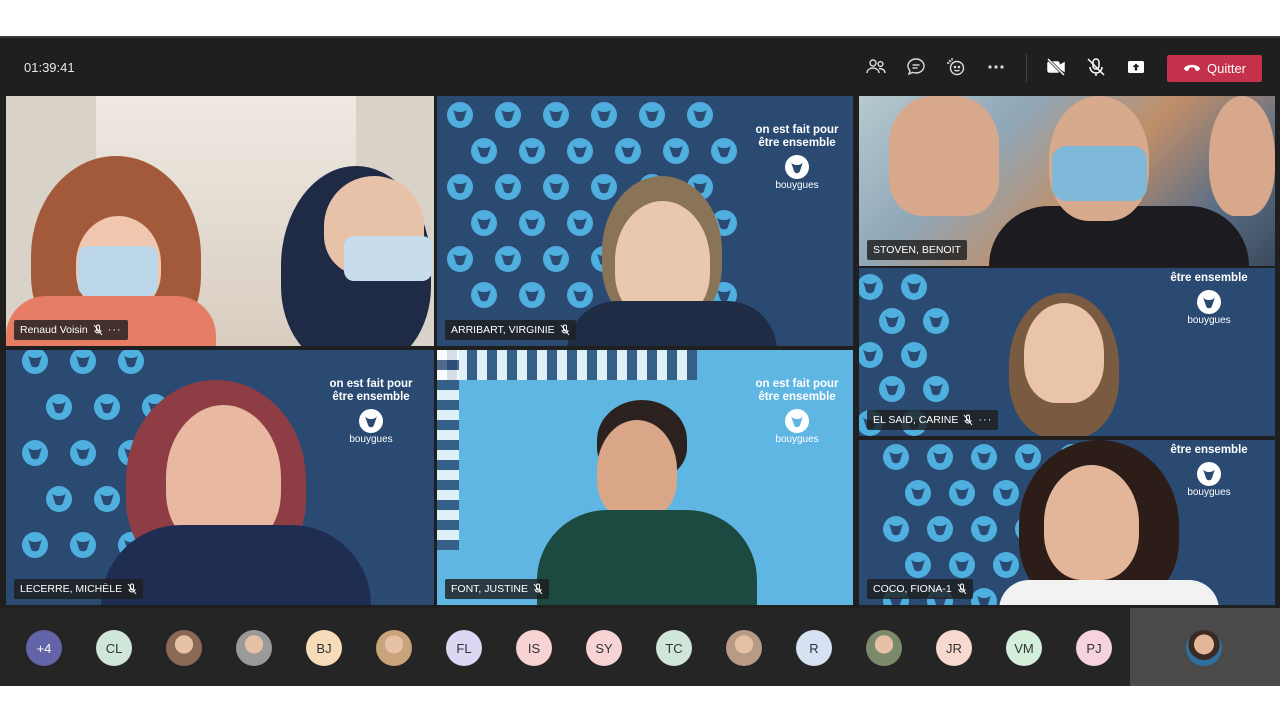 This screenshot has width=1280, height=720. Describe the element at coordinates (797, 412) in the screenshot. I see `brand-slogan: on est fait pour être ensemble bouygues` at that location.